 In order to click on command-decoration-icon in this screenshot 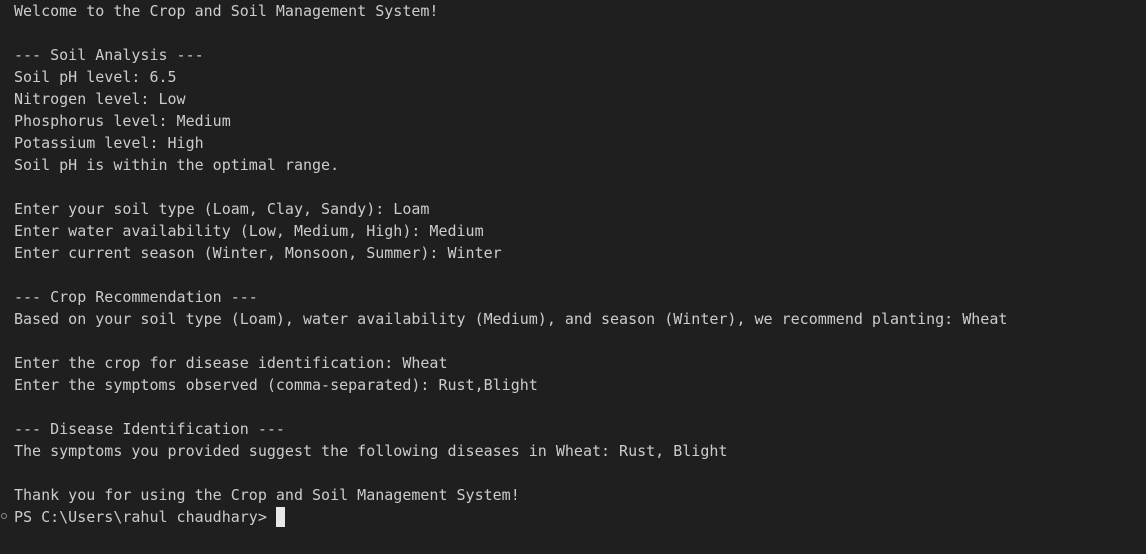, I will do `click(4, 516)`.